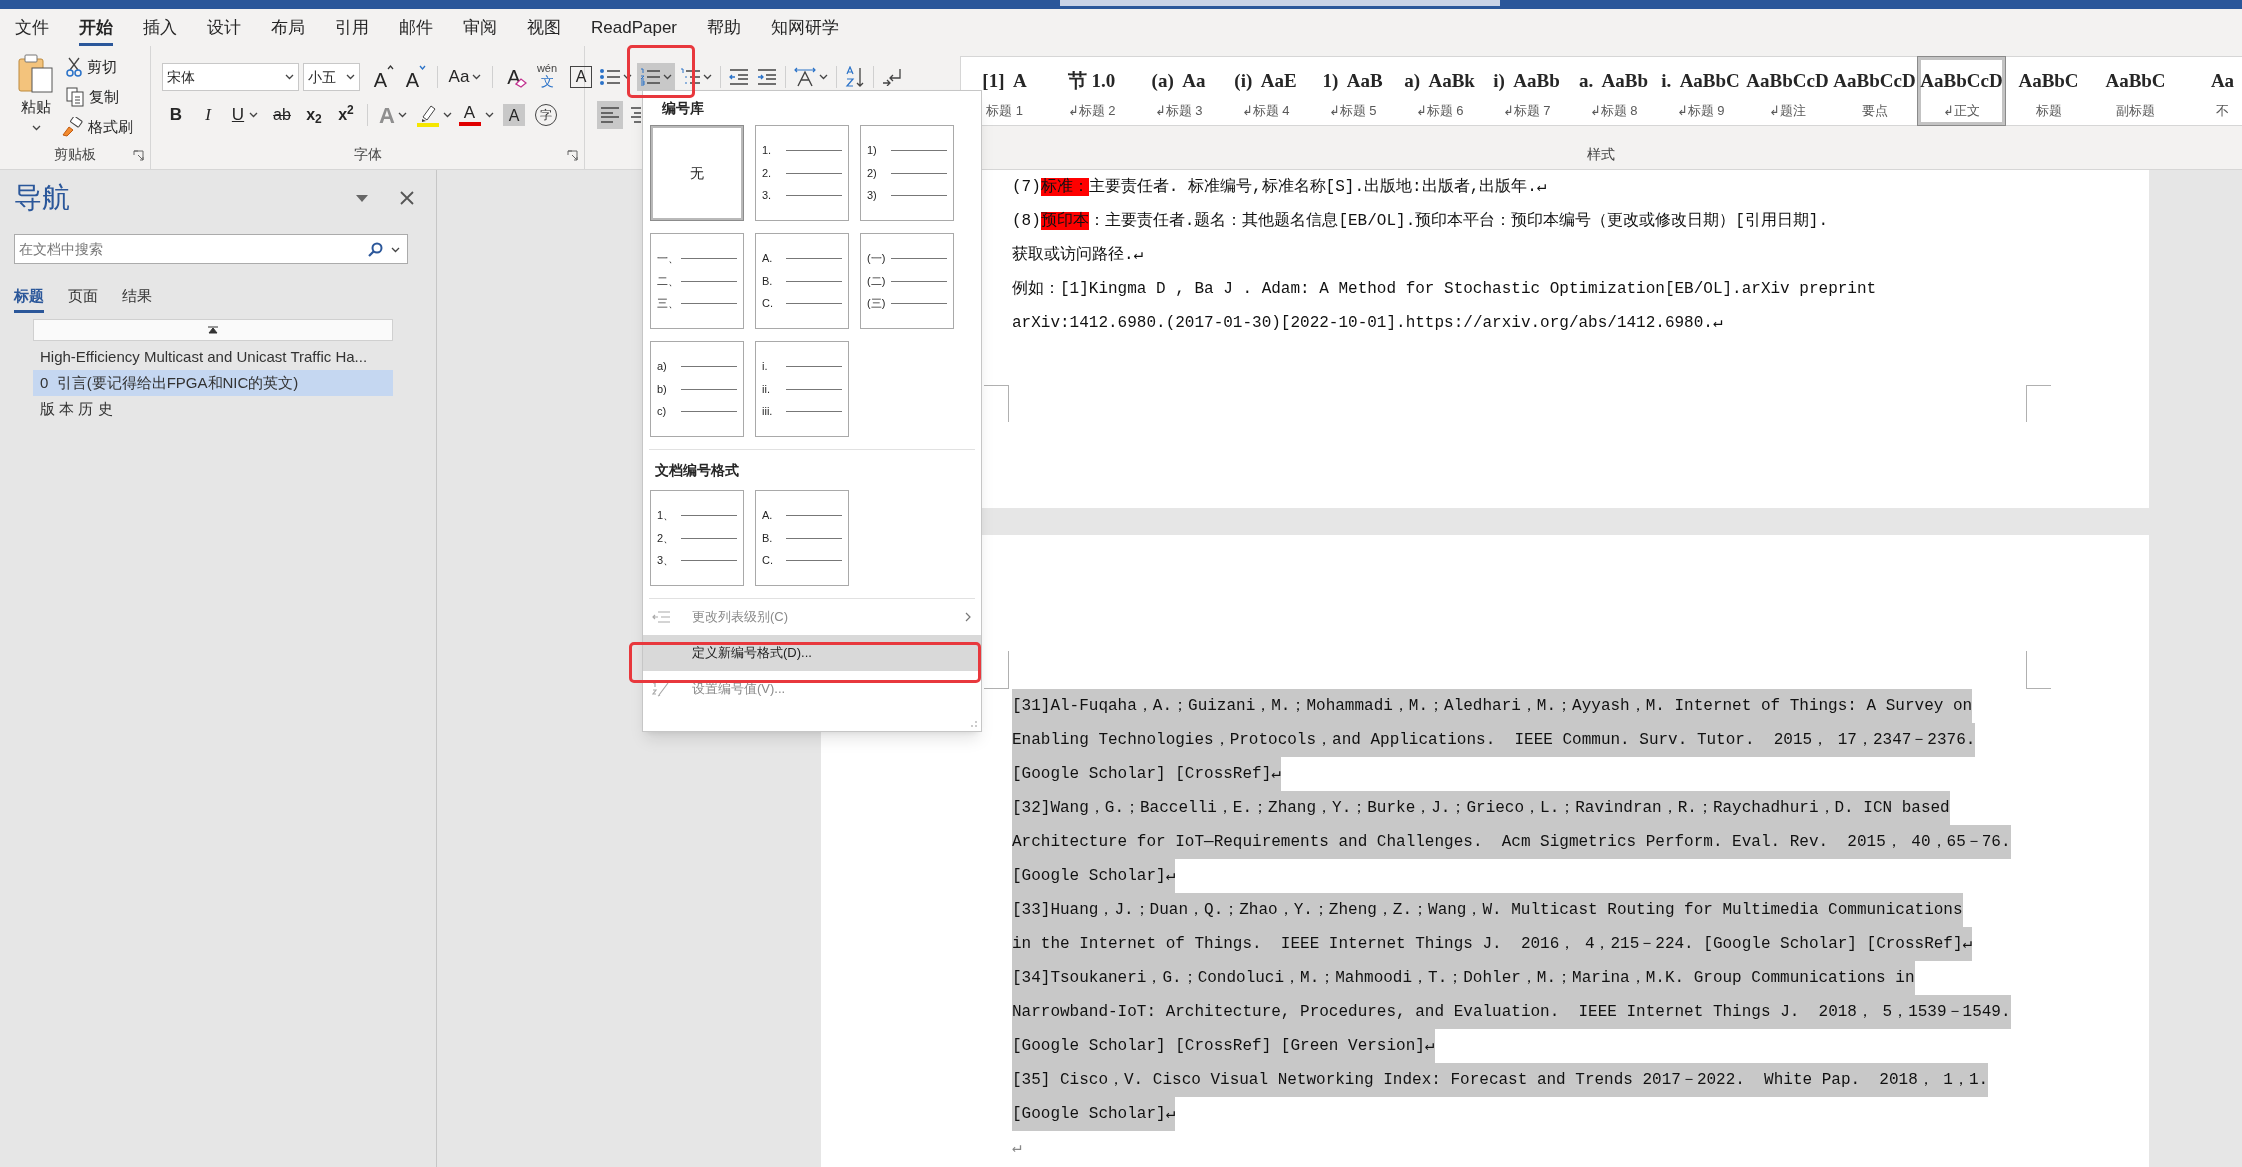 This screenshot has height=1167, width=2242. What do you see at coordinates (1787, 91) in the screenshot?
I see `style-item: AaBbCcD ↲题注` at bounding box center [1787, 91].